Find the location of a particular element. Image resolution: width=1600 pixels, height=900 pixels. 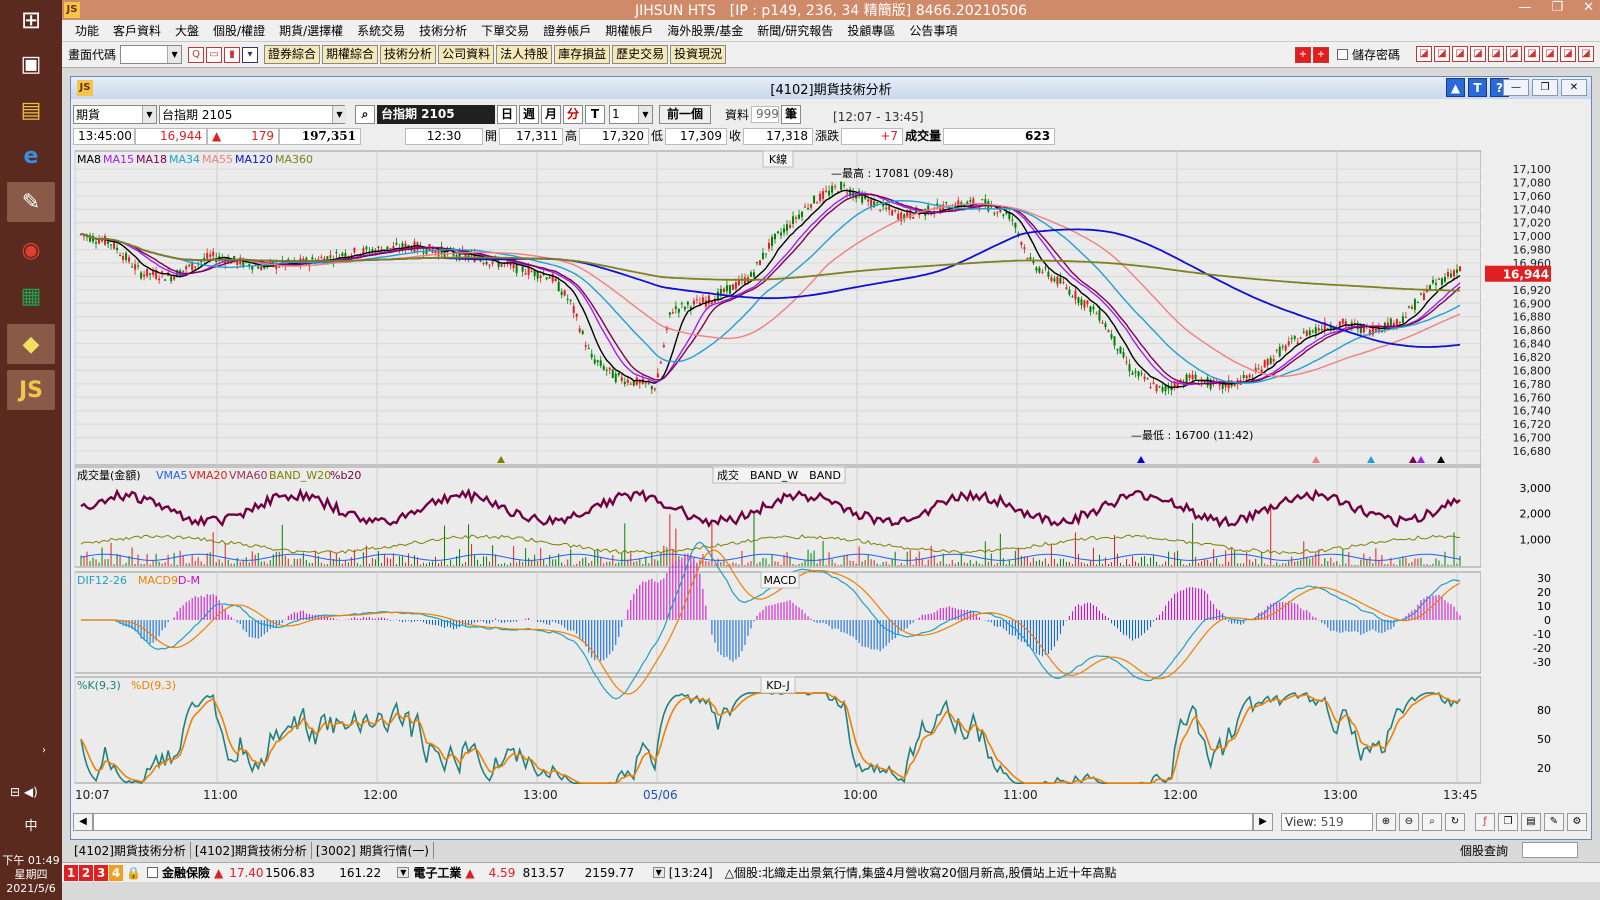

settings-gear-icon: ⚙ is located at coordinates (1577, 822).